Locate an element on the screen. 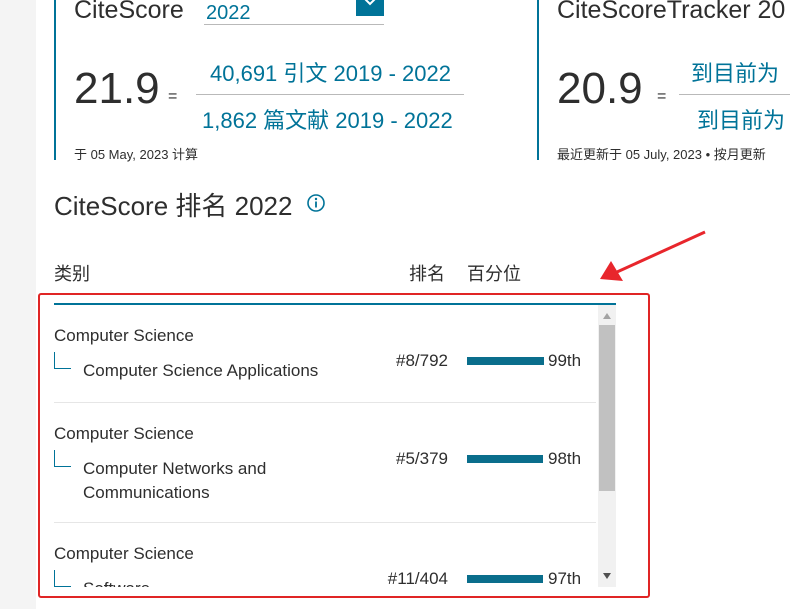 The height and width of the screenshot is (609, 790). subcategory-name: Software is located at coordinates (218, 582).